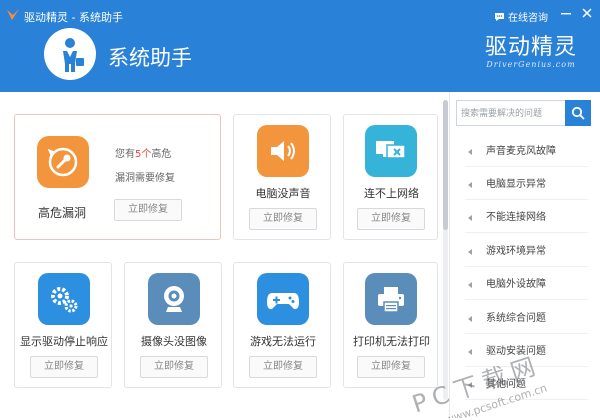  Describe the element at coordinates (499, 16) in the screenshot. I see `chat-icon` at that location.